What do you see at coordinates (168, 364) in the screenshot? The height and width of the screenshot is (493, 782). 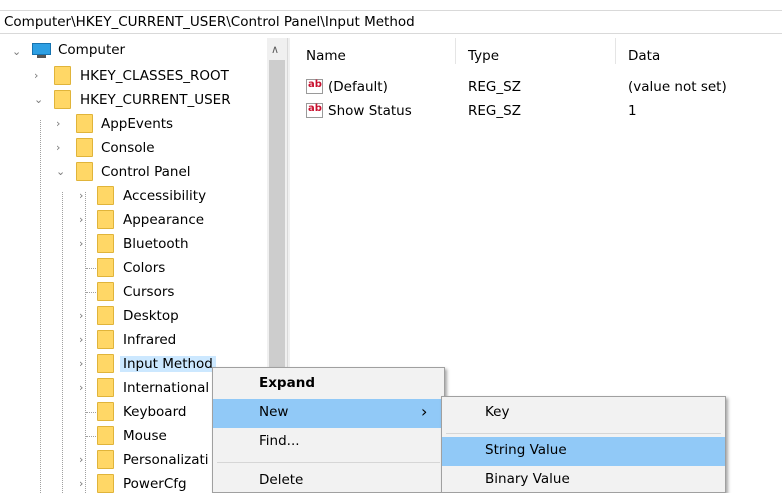 I see `tree-item-label: Input Method` at bounding box center [168, 364].